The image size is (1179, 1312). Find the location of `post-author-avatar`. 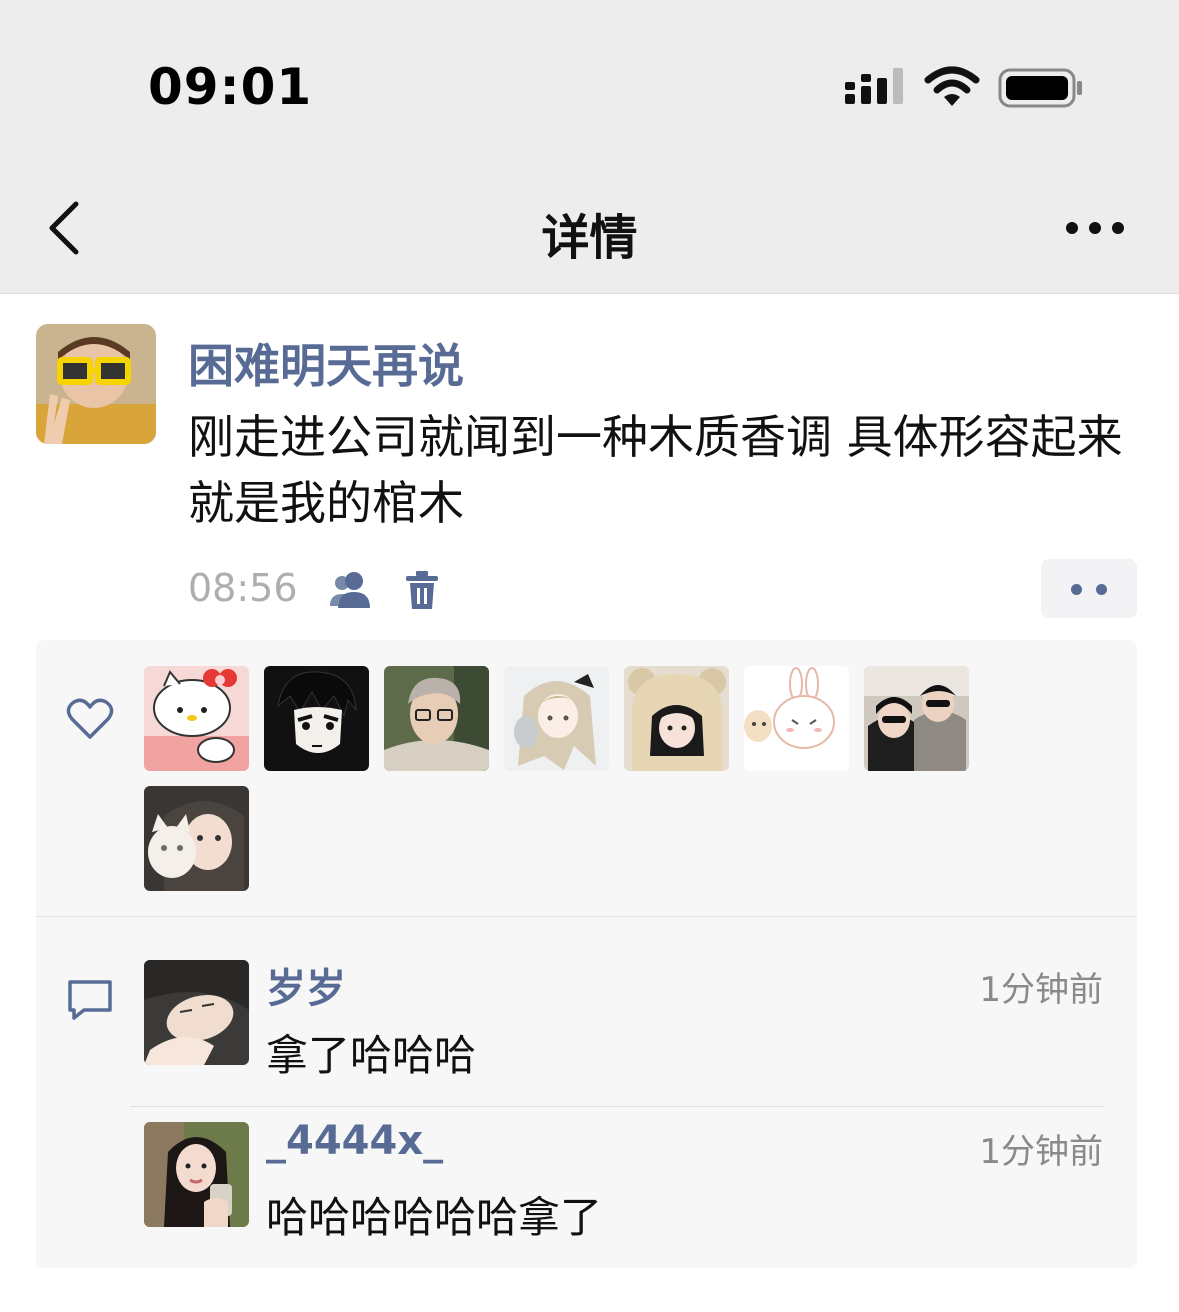

post-author-avatar is located at coordinates (96, 384).